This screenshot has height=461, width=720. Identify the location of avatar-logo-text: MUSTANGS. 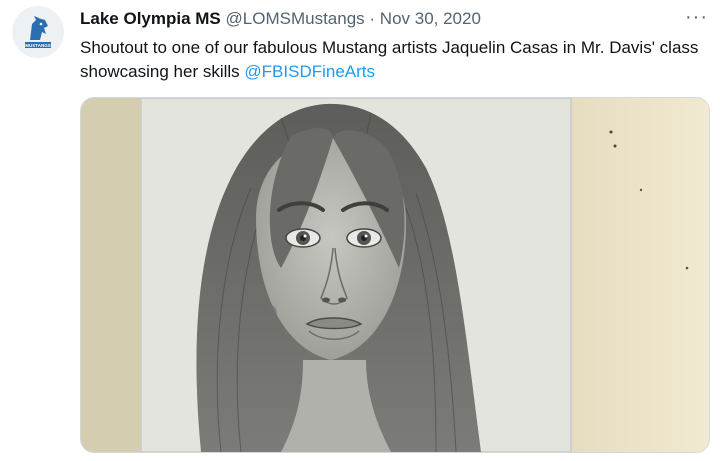
(37, 45).